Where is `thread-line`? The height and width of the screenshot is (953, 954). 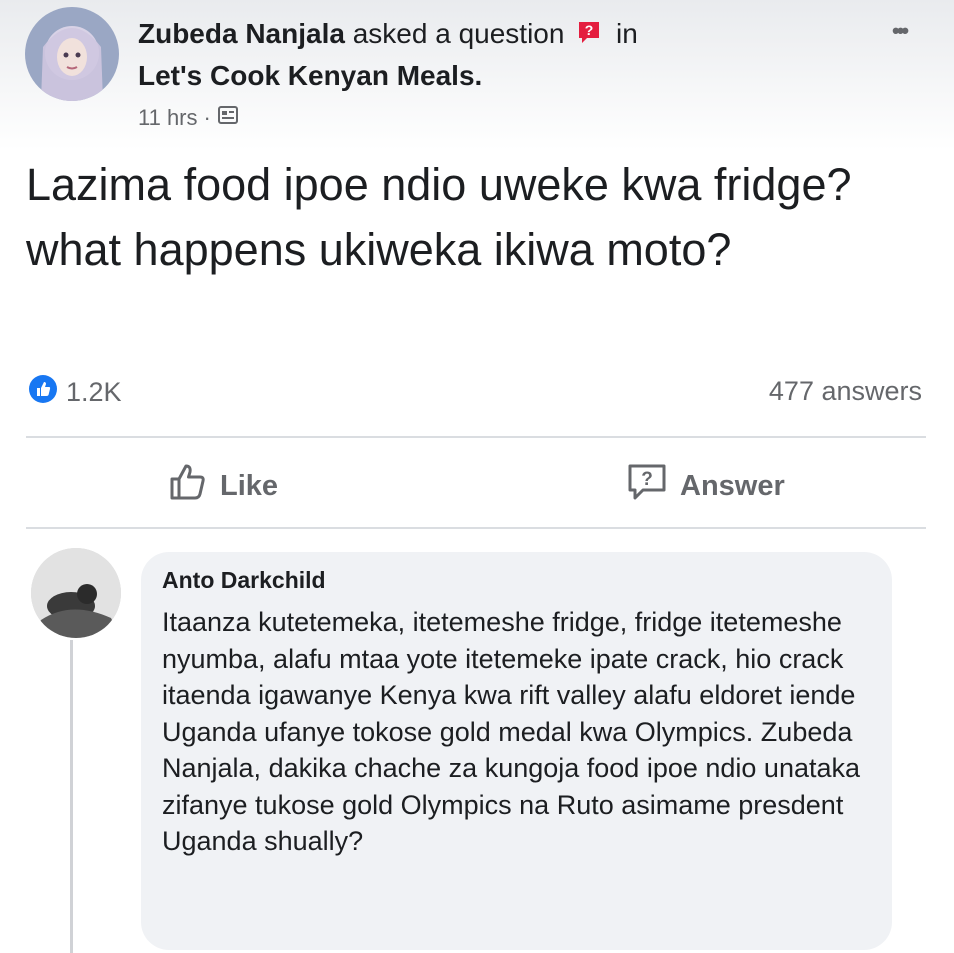 thread-line is located at coordinates (71, 796).